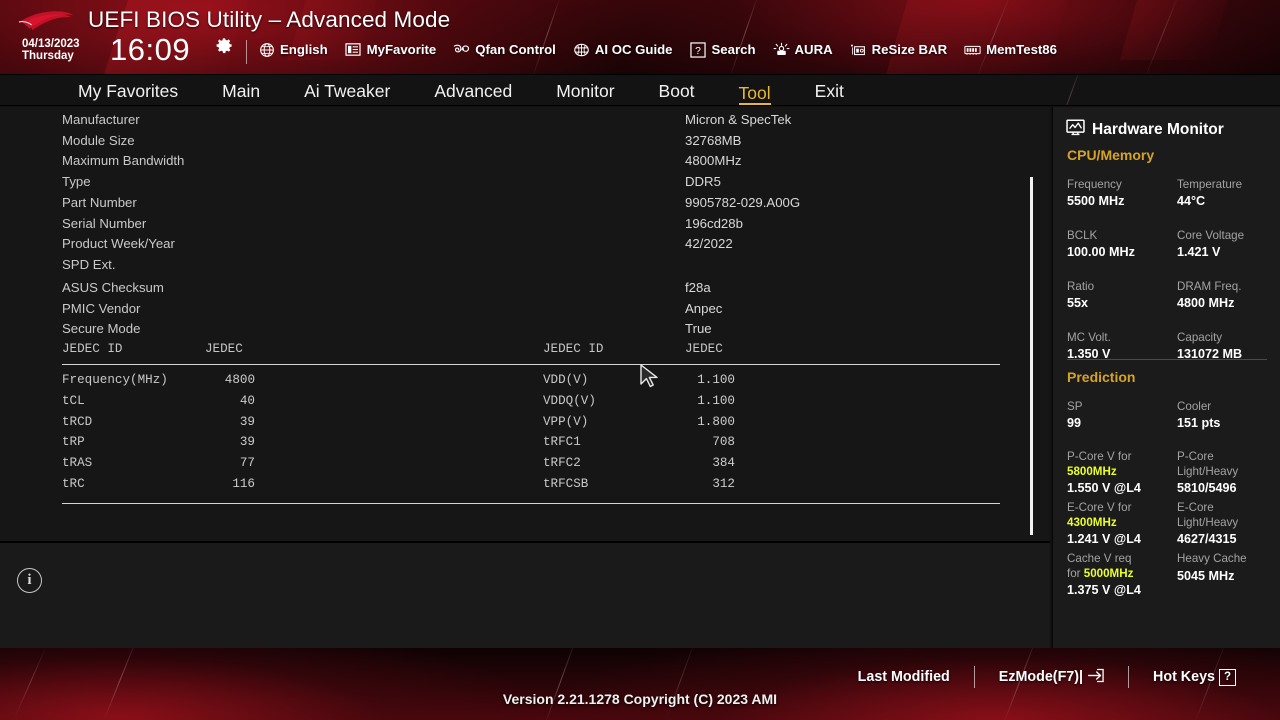 This screenshot has height=720, width=1280. Describe the element at coordinates (733, 49) in the screenshot. I see `header-item-label: Search` at that location.